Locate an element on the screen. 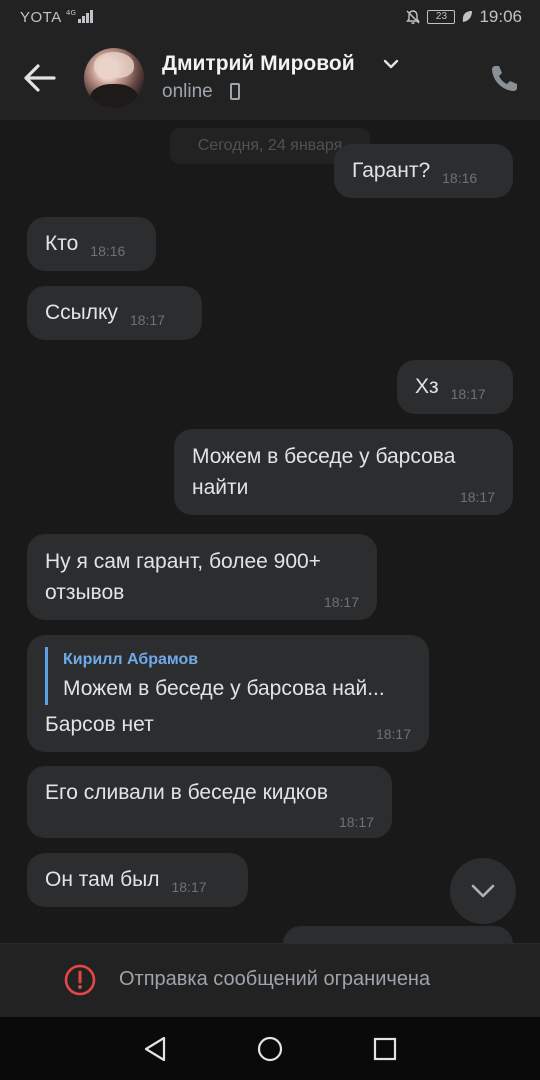  square-recents-icon is located at coordinates (385, 1049).